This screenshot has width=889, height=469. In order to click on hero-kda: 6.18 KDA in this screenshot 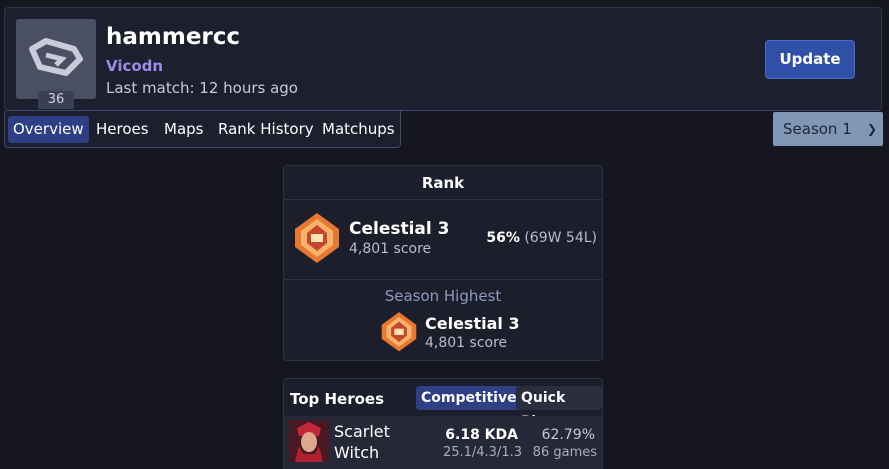, I will do `click(481, 435)`.